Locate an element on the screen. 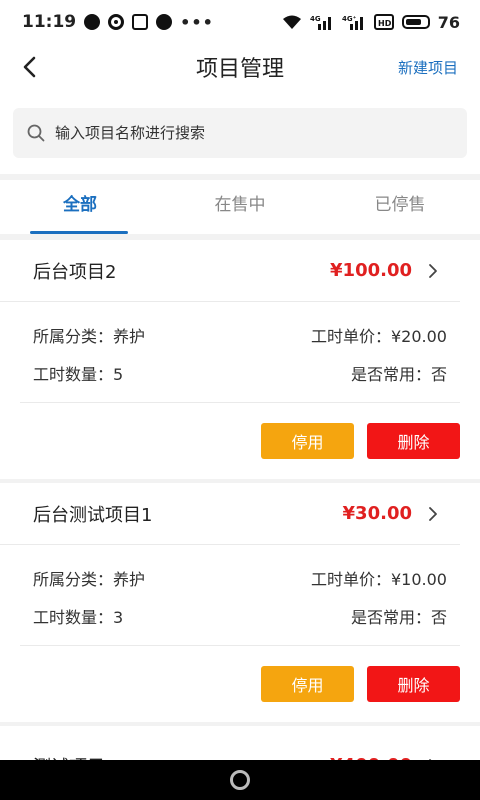  signal-icon-2: 4G⁺ is located at coordinates (352, 22).